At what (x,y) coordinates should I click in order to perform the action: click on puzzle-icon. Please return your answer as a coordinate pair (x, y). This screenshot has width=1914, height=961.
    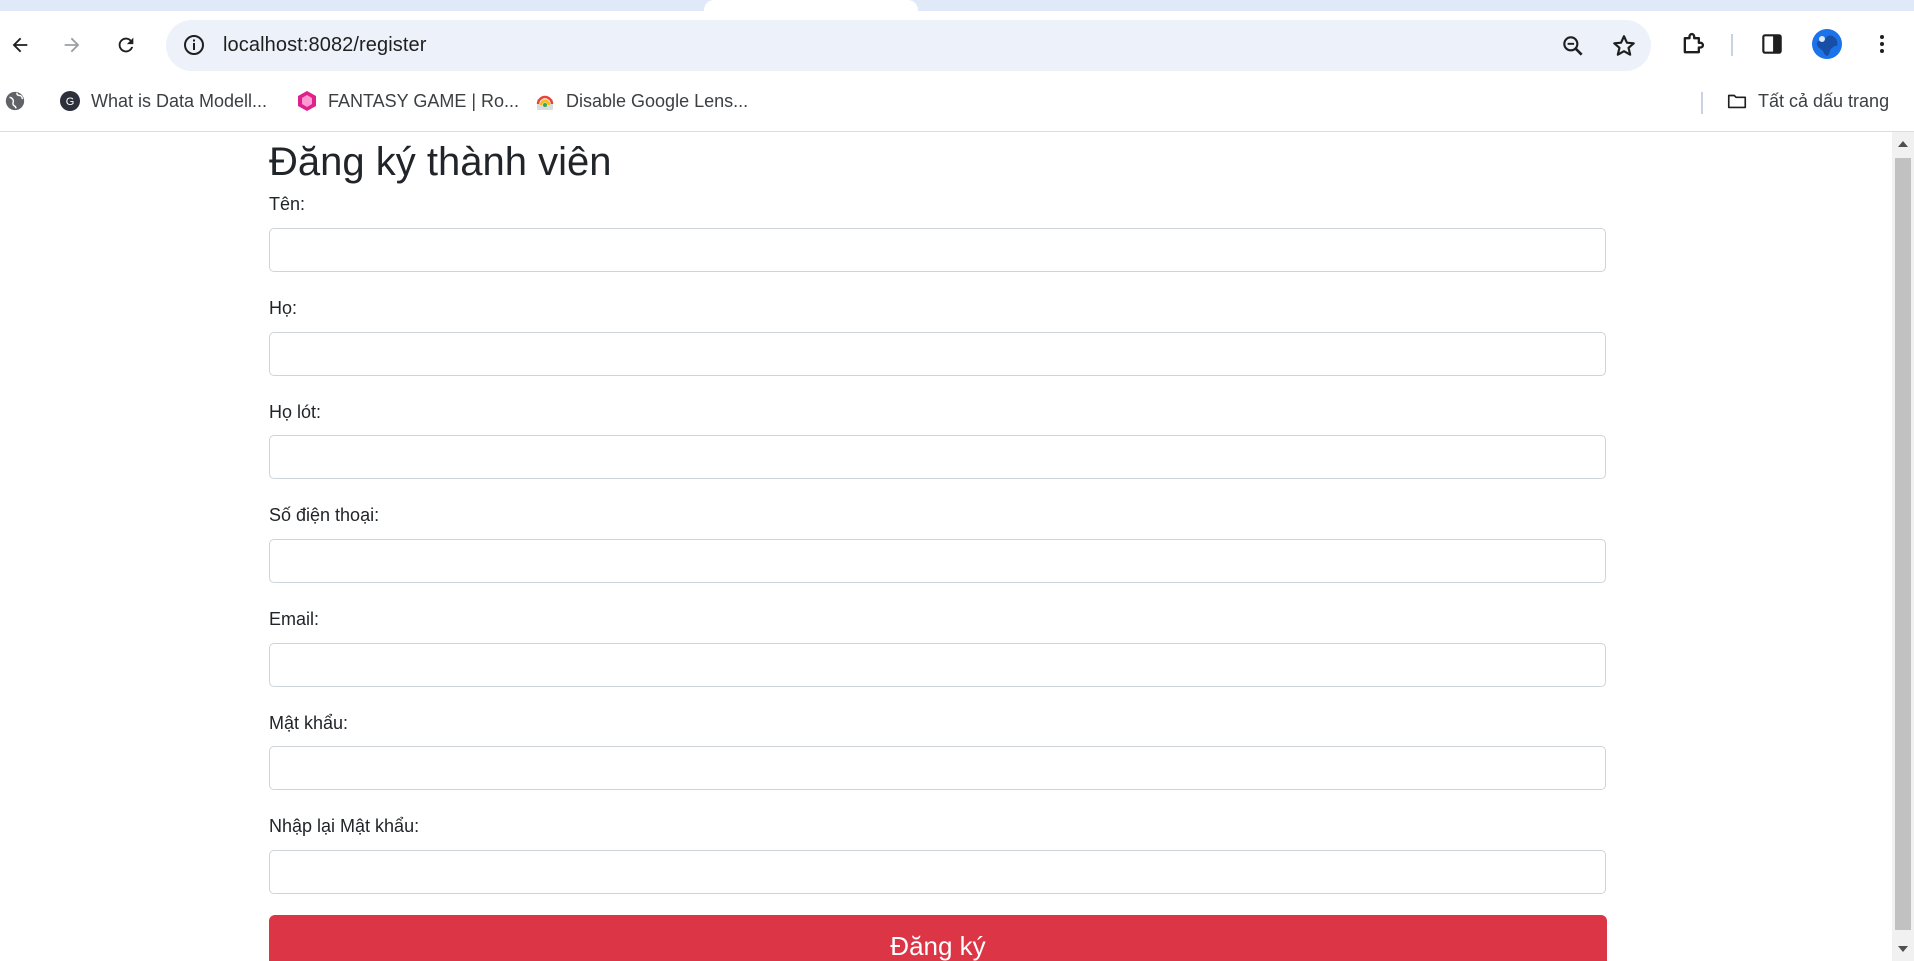
    Looking at the image, I should click on (1694, 43).